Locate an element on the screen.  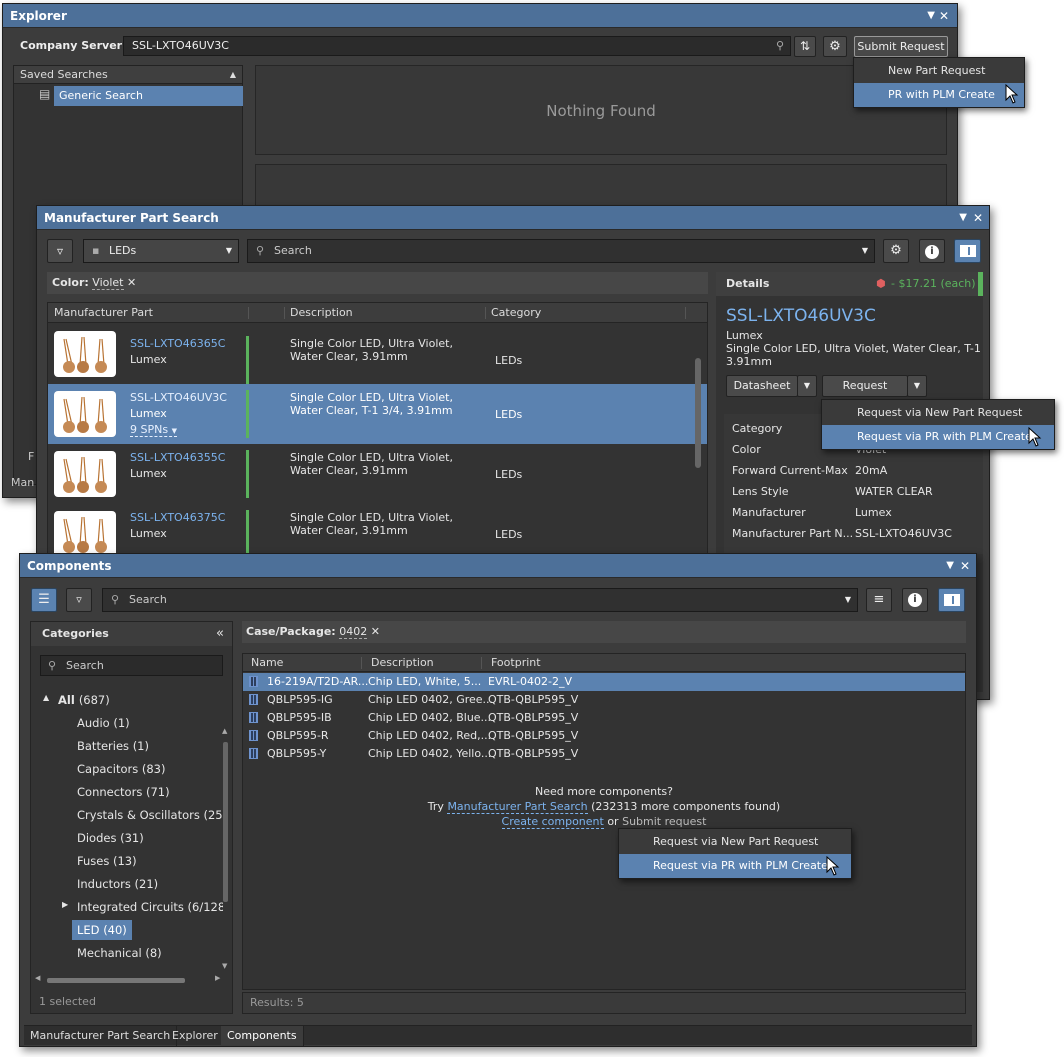
scroll-up-icon: ▲ is located at coordinates (224, 731).